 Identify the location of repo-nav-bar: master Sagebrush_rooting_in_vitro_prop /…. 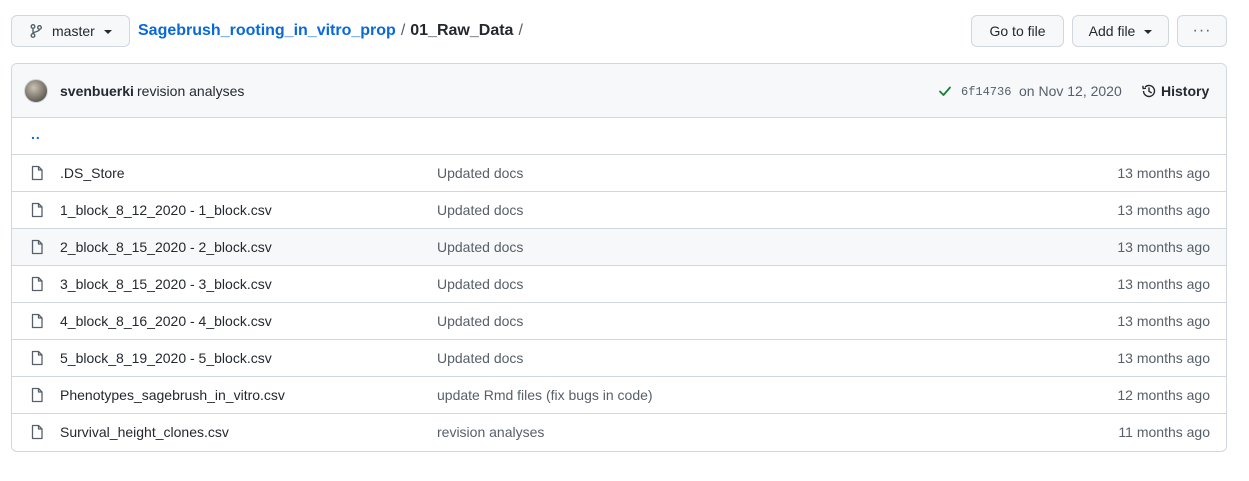
(619, 31).